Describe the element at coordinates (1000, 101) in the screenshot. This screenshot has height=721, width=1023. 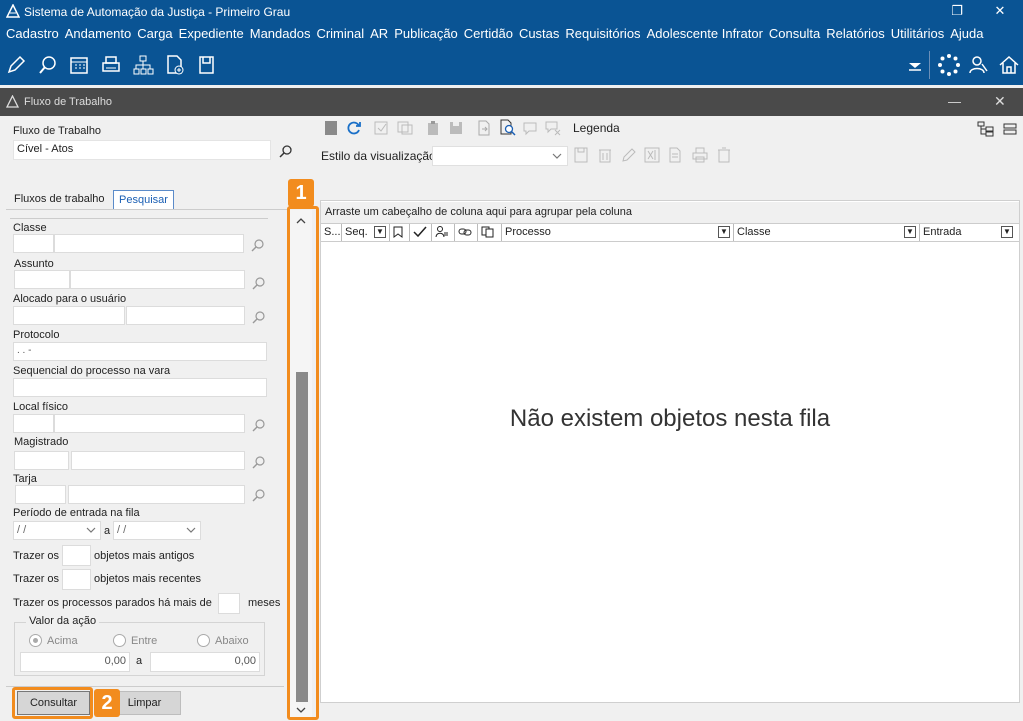
I see `subwindow-close-button: ✕` at that location.